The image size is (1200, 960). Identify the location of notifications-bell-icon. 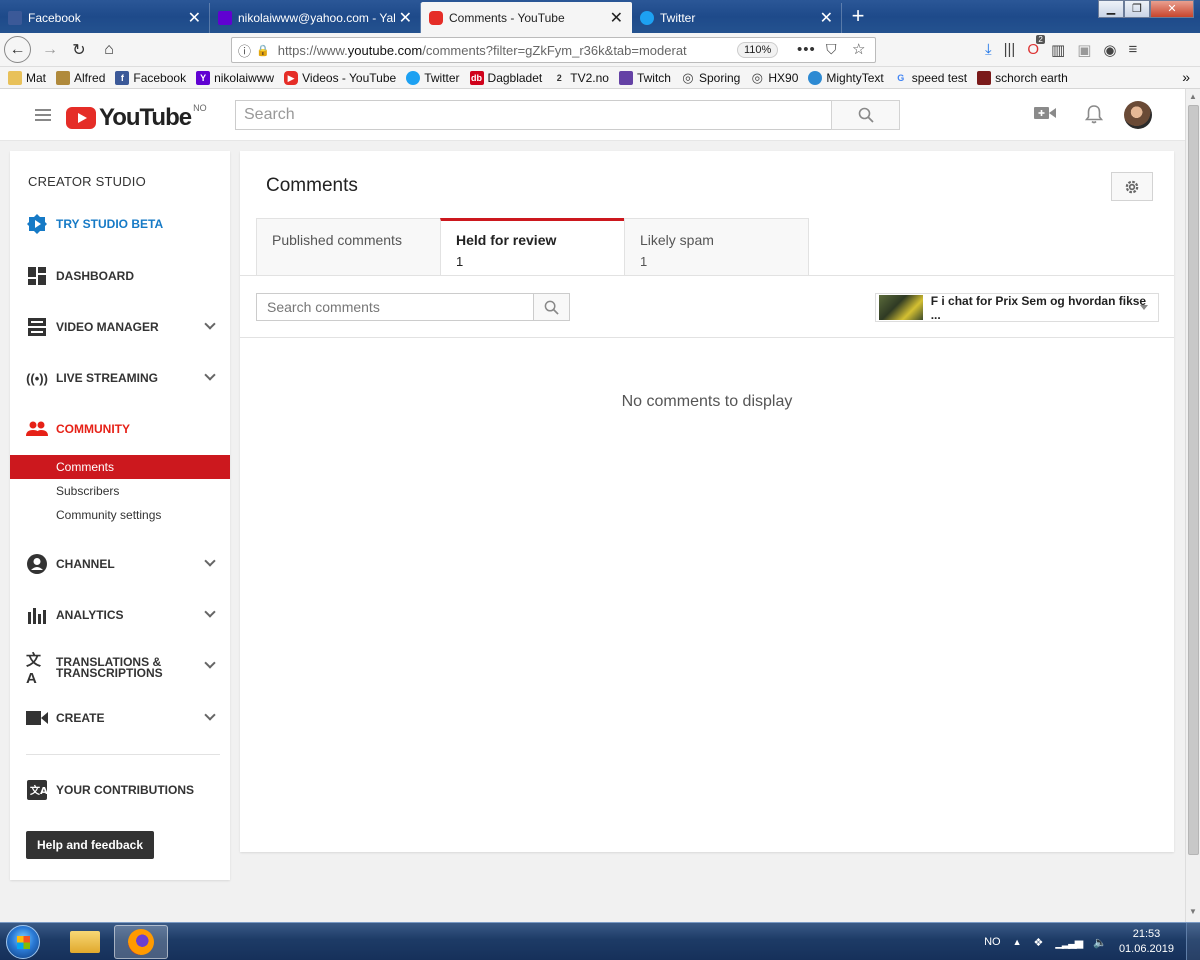
(1094, 117).